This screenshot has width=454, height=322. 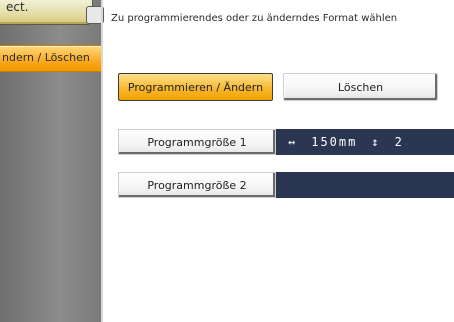 I want to click on vertical-arrow-icon: ↕, so click(x=376, y=142).